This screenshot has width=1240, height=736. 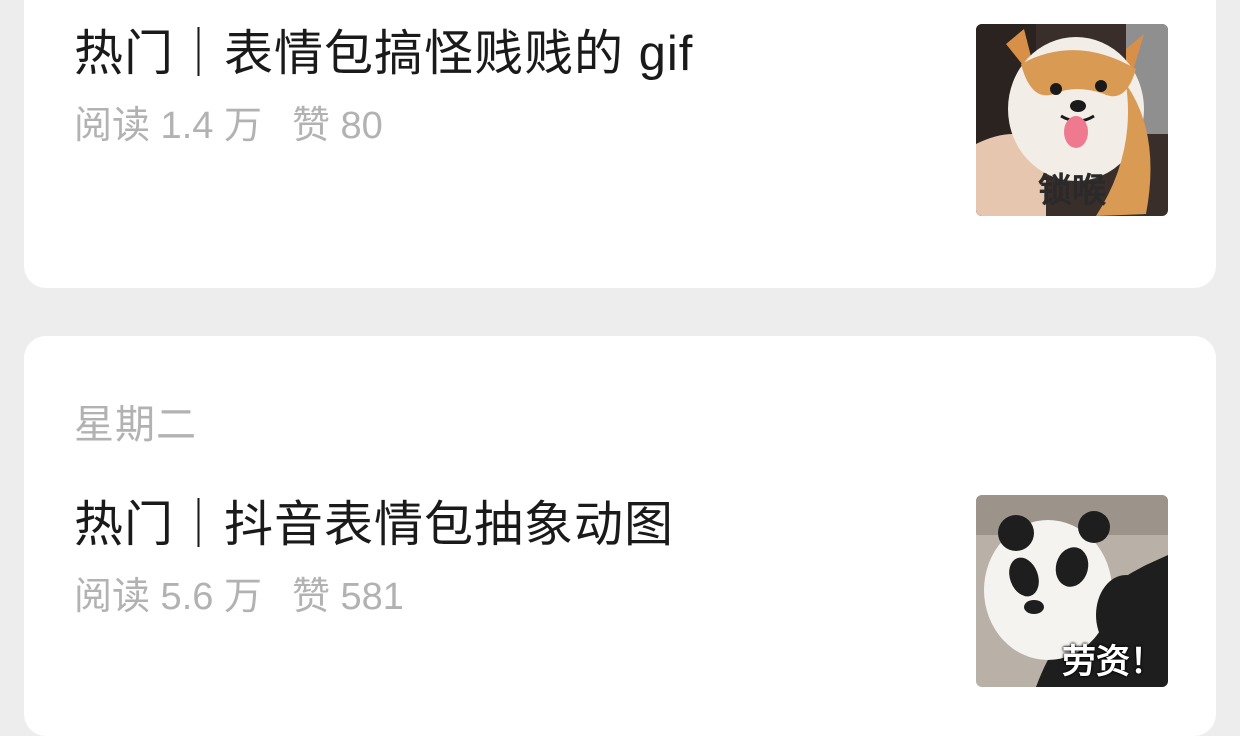 What do you see at coordinates (135, 425) in the screenshot?
I see `day-label: 星期二` at bounding box center [135, 425].